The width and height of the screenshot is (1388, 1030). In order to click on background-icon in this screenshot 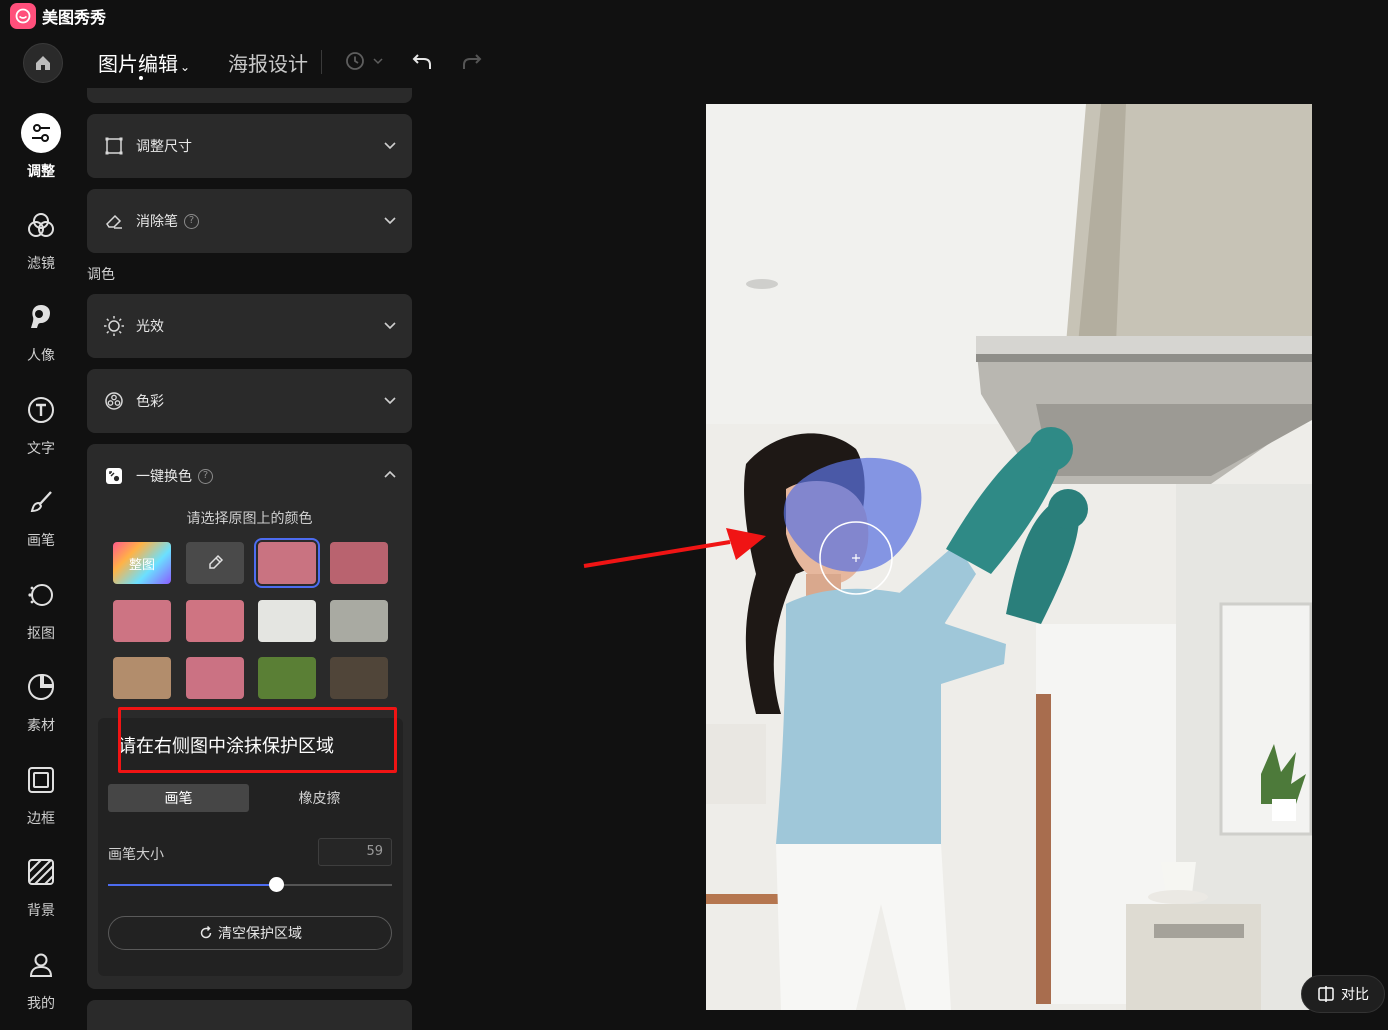, I will do `click(41, 872)`.